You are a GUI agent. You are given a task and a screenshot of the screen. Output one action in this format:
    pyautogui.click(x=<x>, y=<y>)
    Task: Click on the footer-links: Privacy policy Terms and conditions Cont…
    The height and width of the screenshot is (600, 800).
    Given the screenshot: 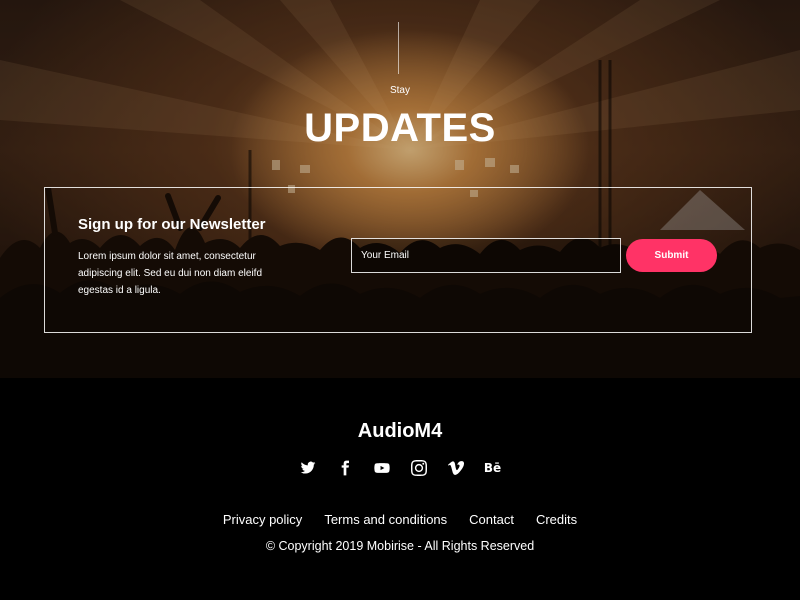 What is the action you would take?
    pyautogui.click(x=400, y=519)
    